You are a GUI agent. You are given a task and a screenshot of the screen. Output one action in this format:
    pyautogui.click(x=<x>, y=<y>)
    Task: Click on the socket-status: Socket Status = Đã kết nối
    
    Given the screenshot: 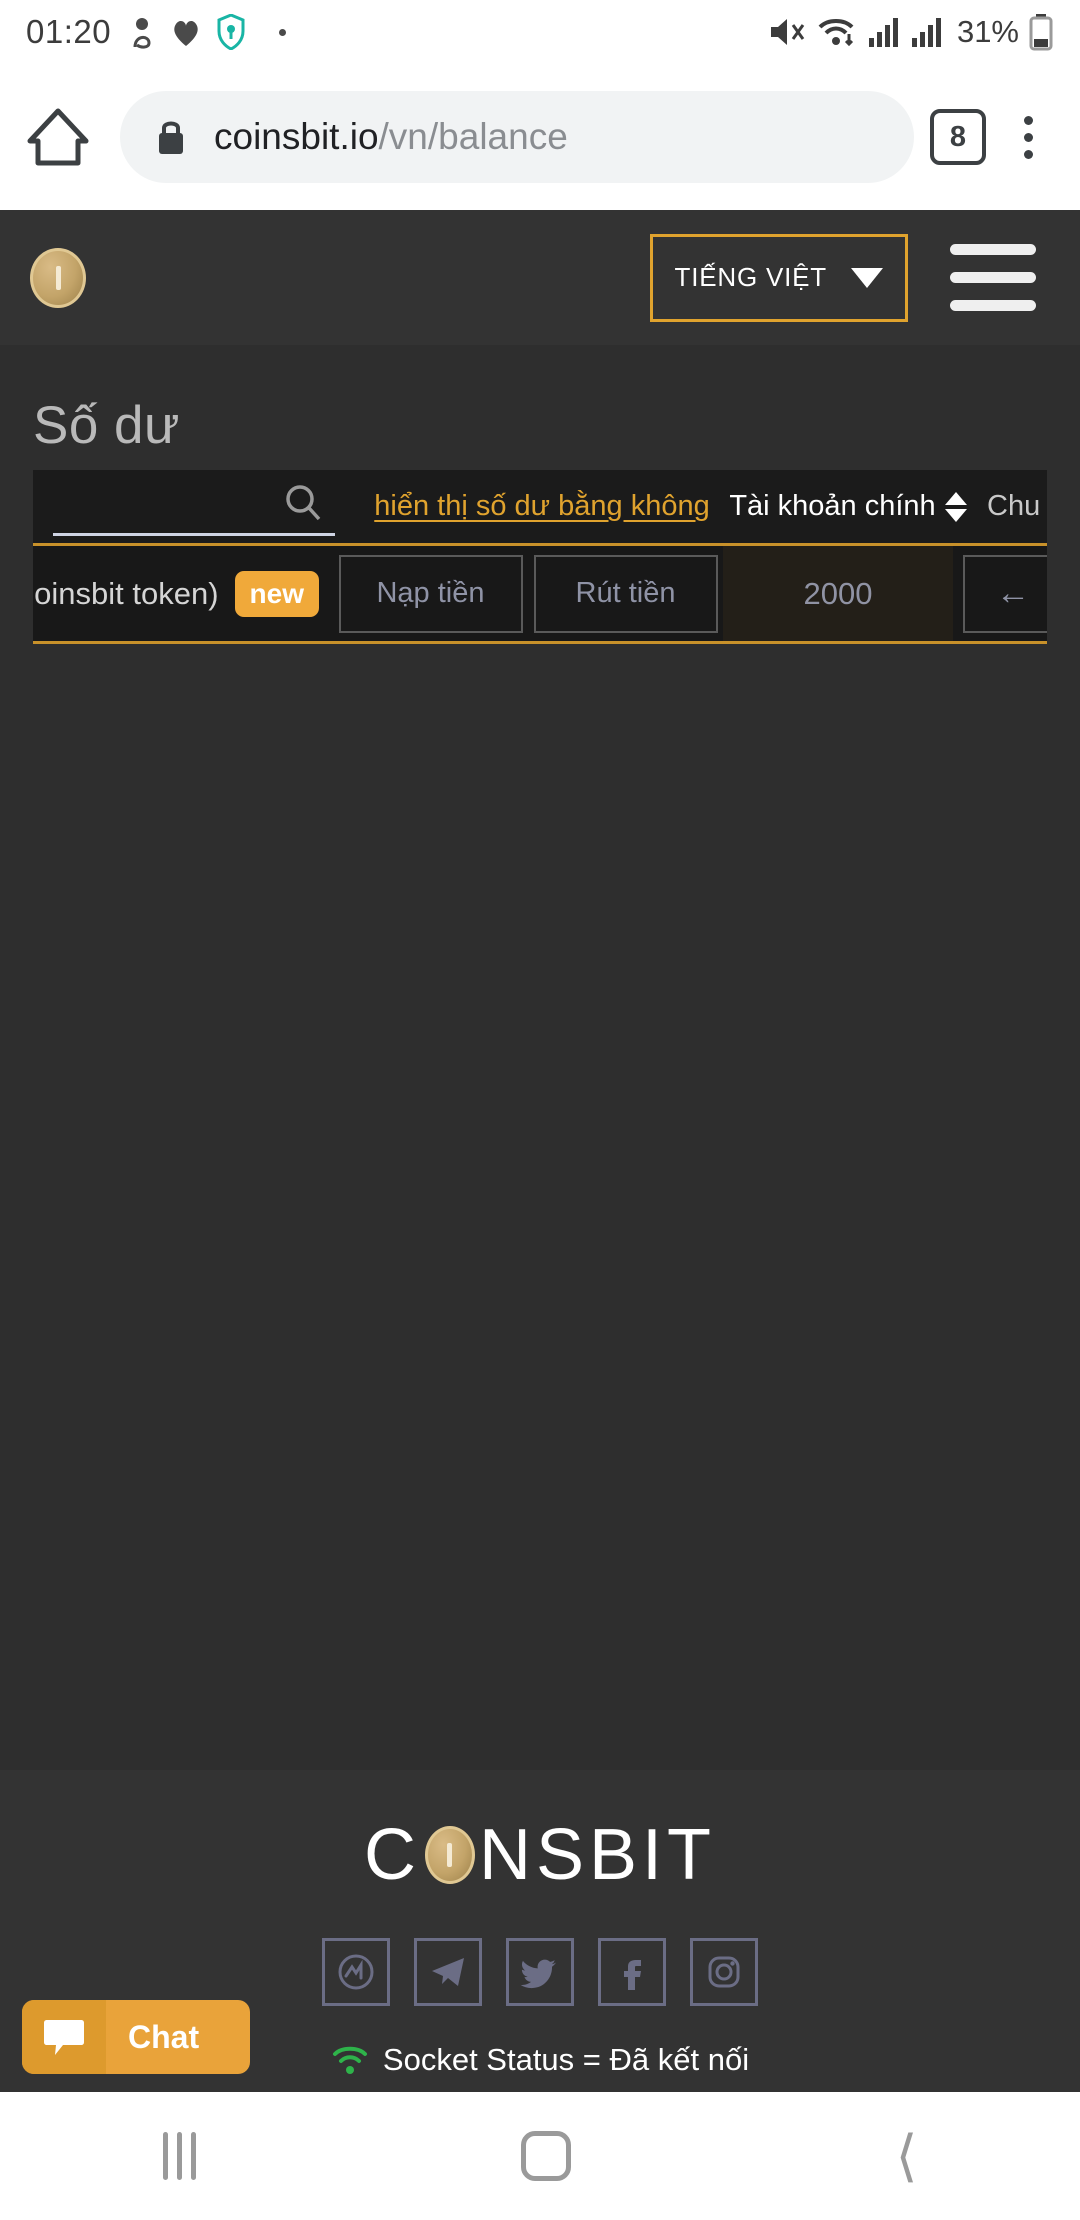 What is the action you would take?
    pyautogui.click(x=540, y=2060)
    